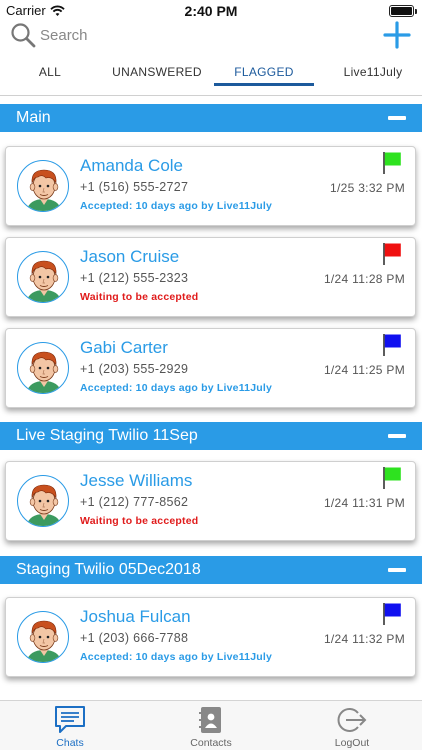 The height and width of the screenshot is (750, 422). What do you see at coordinates (364, 639) in the screenshot?
I see `chat-time: 1/24 11:32 PM` at bounding box center [364, 639].